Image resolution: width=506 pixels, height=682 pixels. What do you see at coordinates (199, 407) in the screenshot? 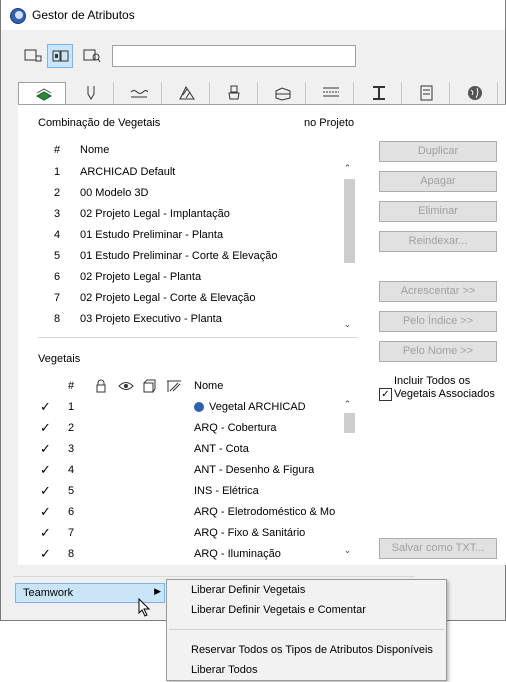
I see `archicad-layer-icon` at bounding box center [199, 407].